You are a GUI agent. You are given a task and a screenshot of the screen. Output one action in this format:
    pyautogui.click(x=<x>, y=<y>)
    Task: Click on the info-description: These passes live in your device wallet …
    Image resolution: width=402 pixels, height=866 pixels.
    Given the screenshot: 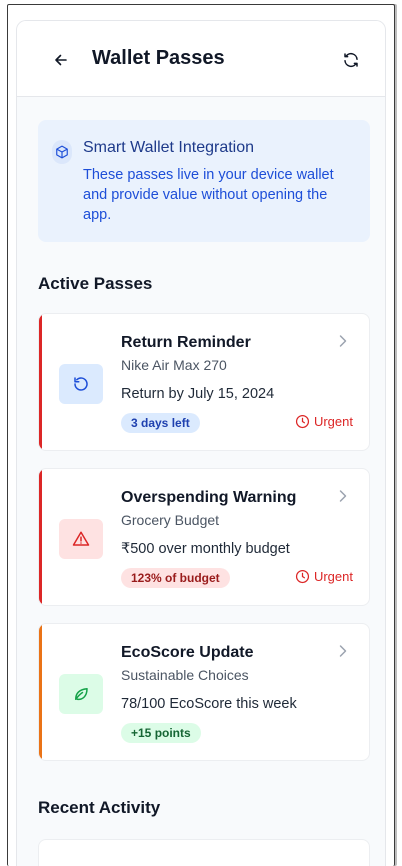 What is the action you would take?
    pyautogui.click(x=208, y=195)
    